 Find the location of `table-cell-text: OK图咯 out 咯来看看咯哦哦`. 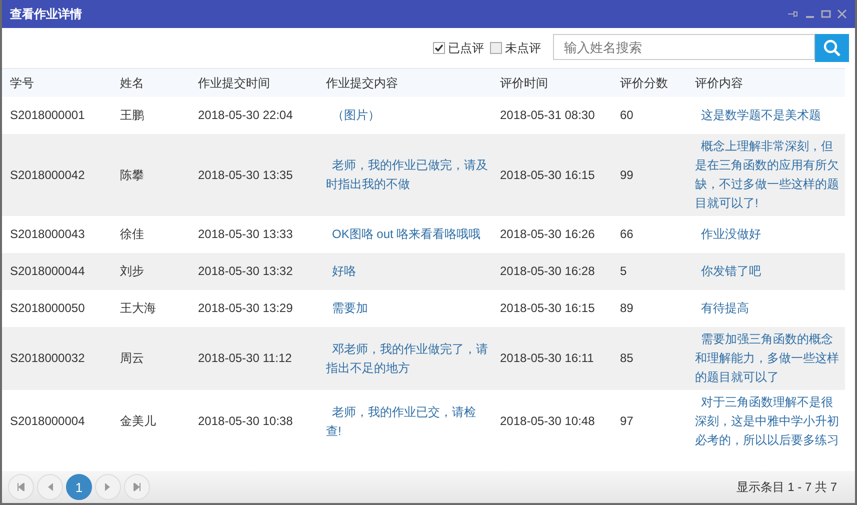

table-cell-text: OK图咯 out 咯来看看咯哦哦 is located at coordinates (406, 234).